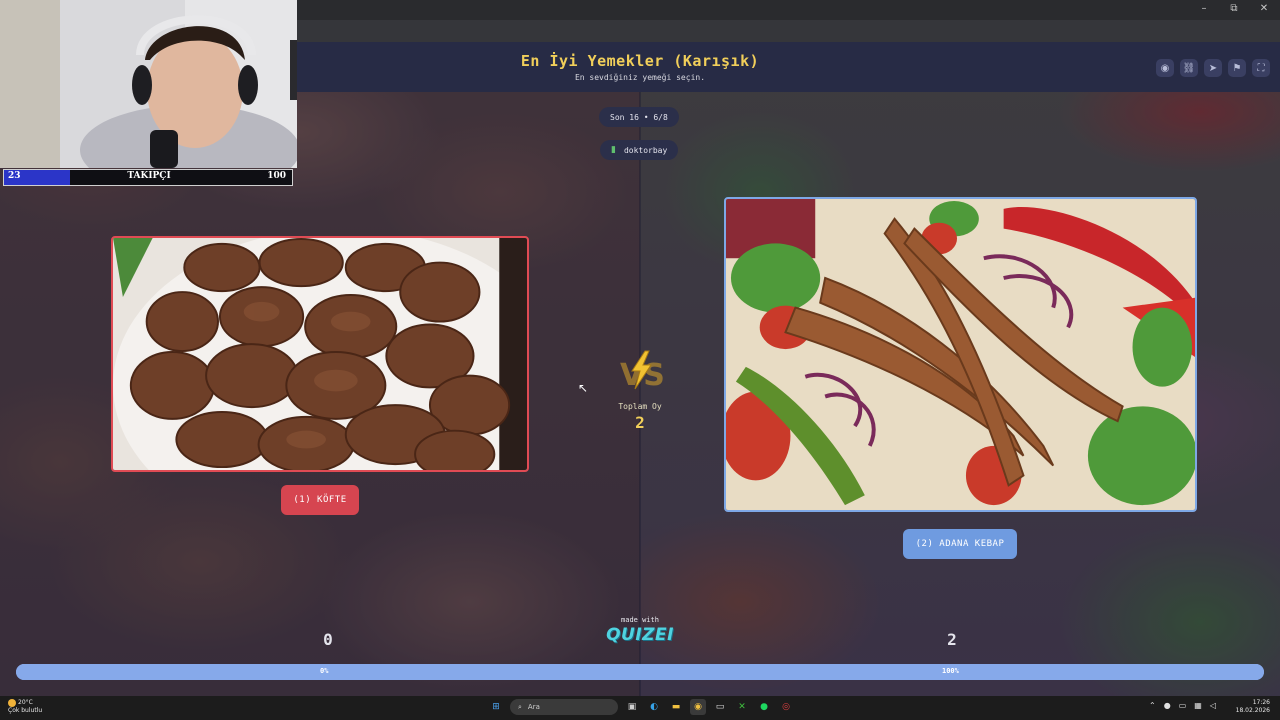  What do you see at coordinates (564, 707) in the screenshot?
I see `taskbar-search: ⌕ Ara` at bounding box center [564, 707].